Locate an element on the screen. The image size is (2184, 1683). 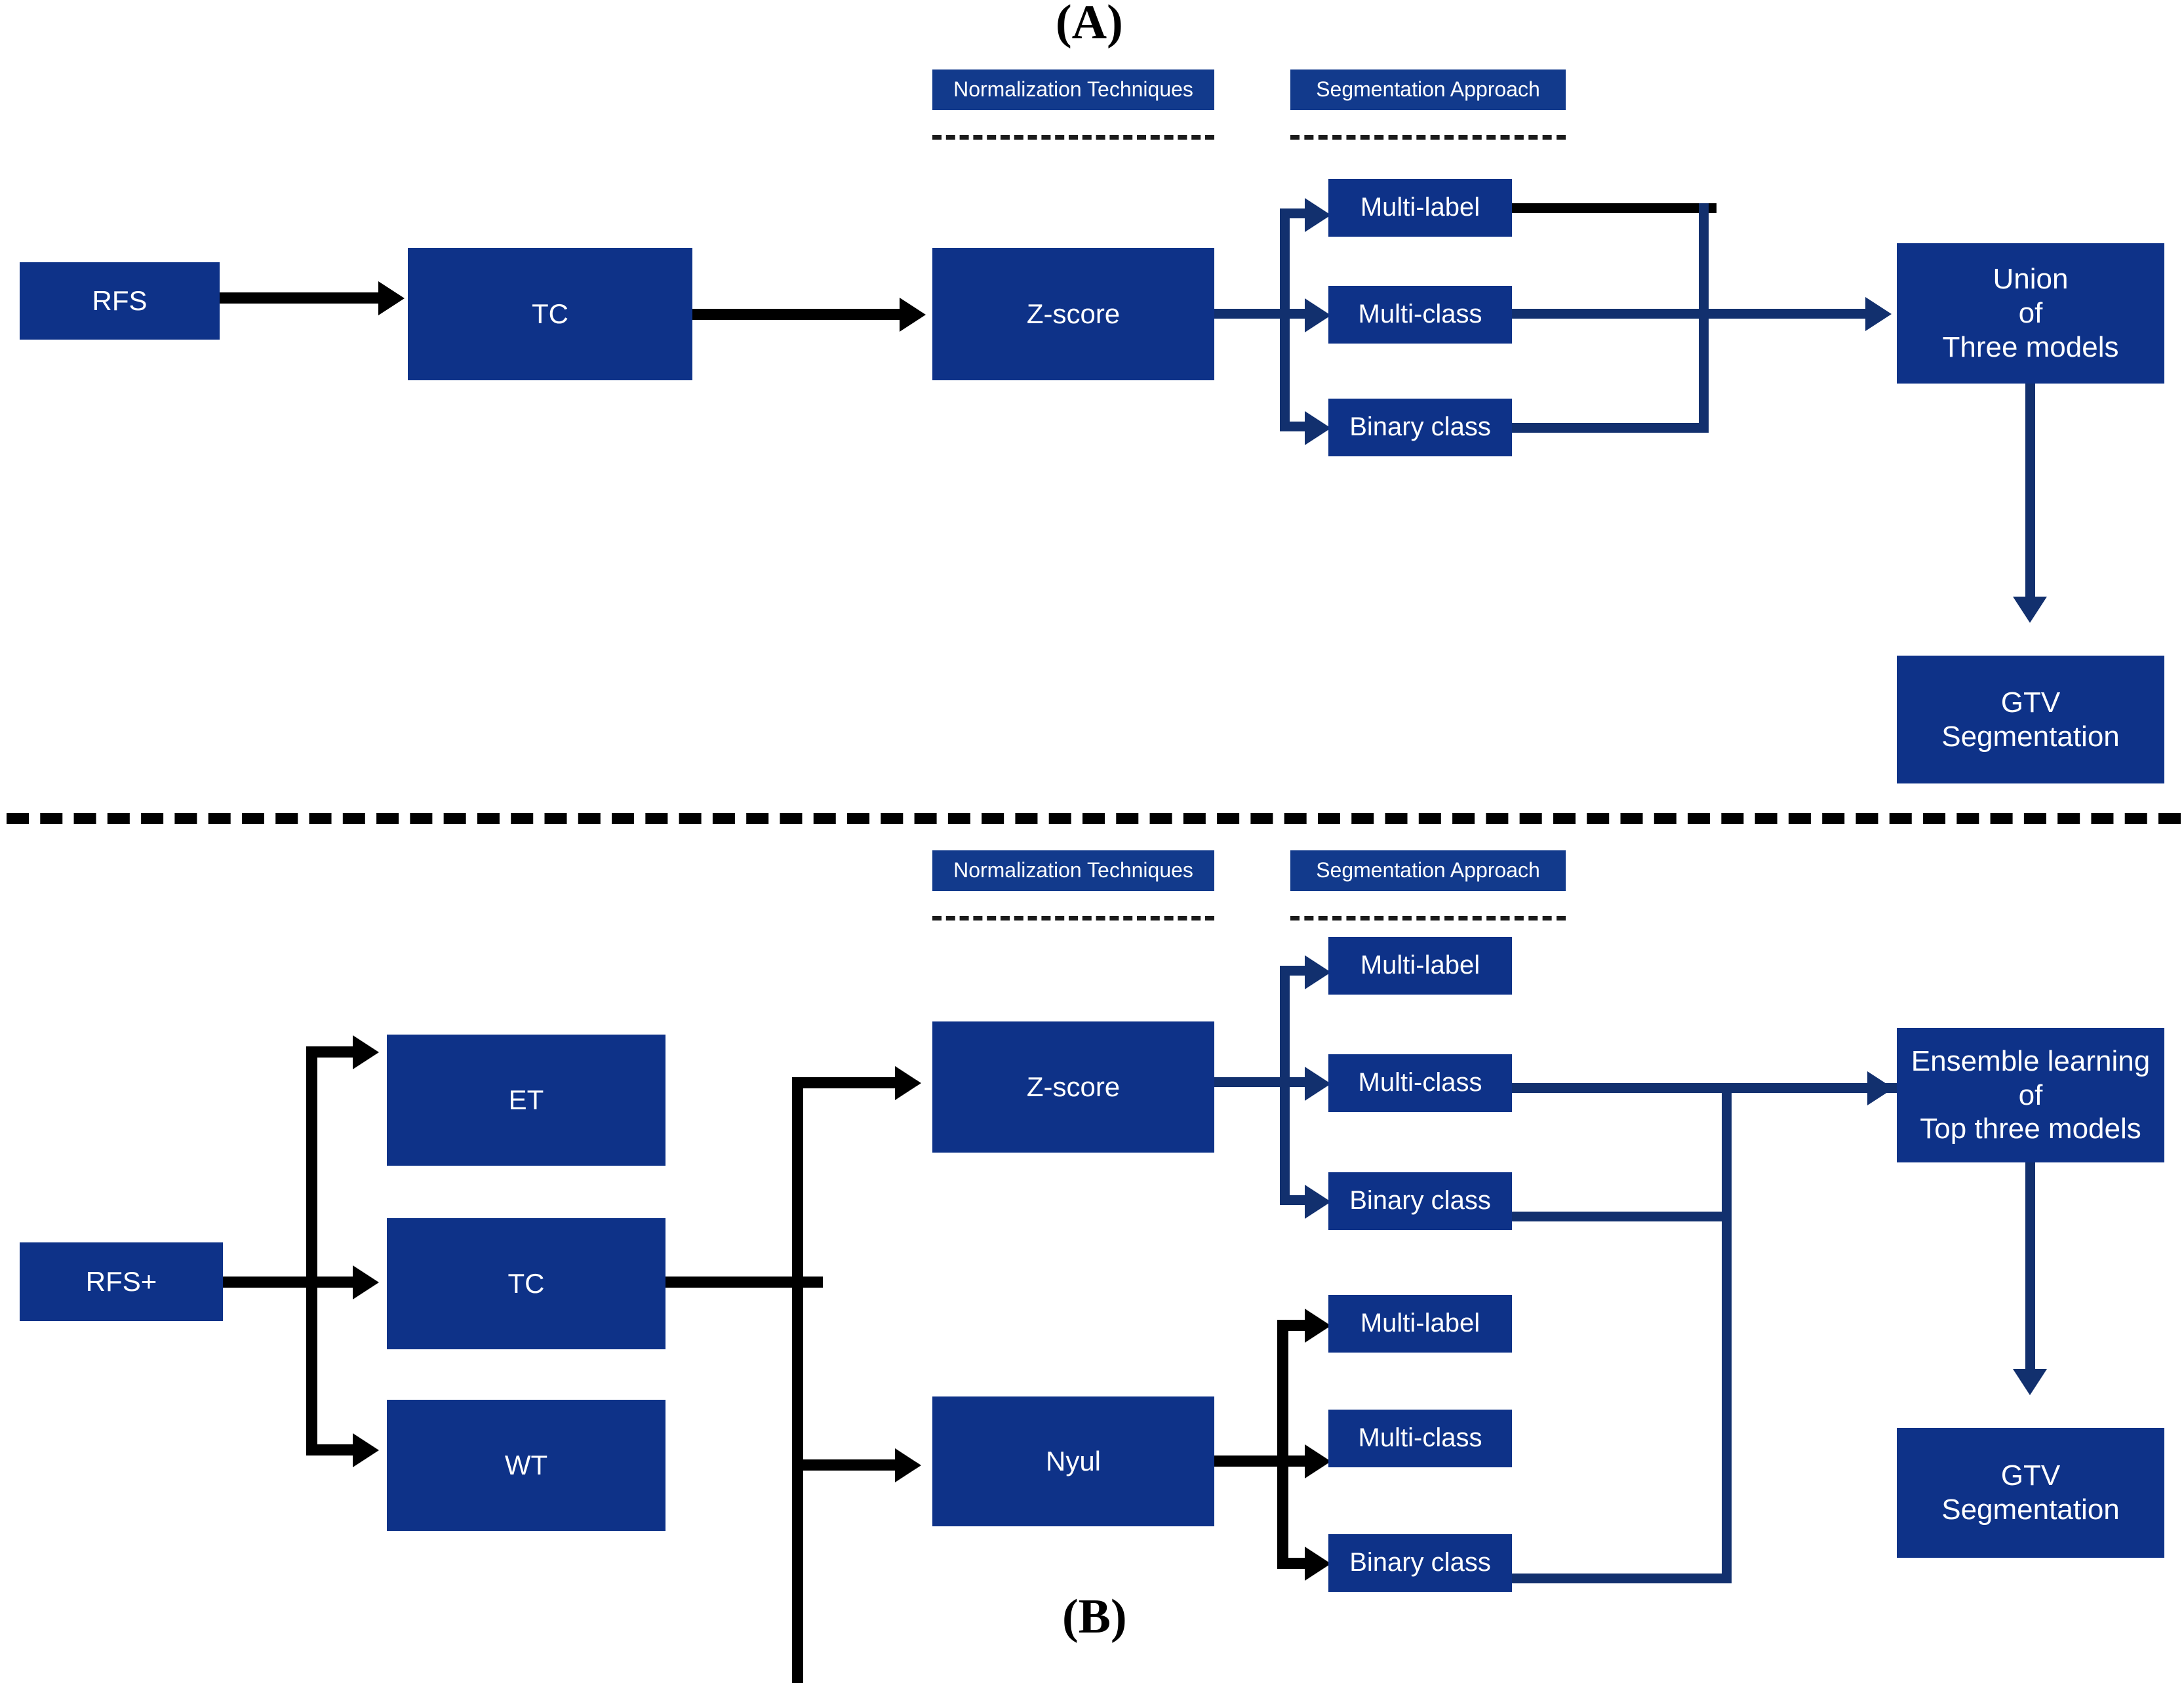
panel-a-header-normalization: Normalization Techniques is located at coordinates (1073, 89).